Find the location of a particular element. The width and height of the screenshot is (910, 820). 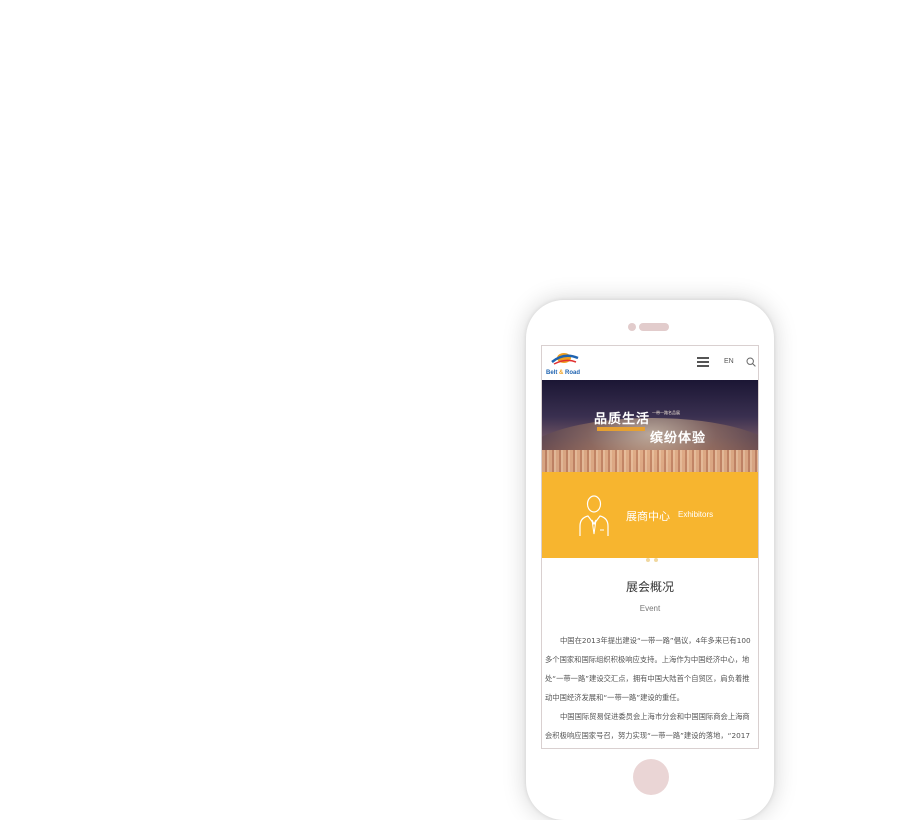

banner-city-image is located at coordinates (650, 461).